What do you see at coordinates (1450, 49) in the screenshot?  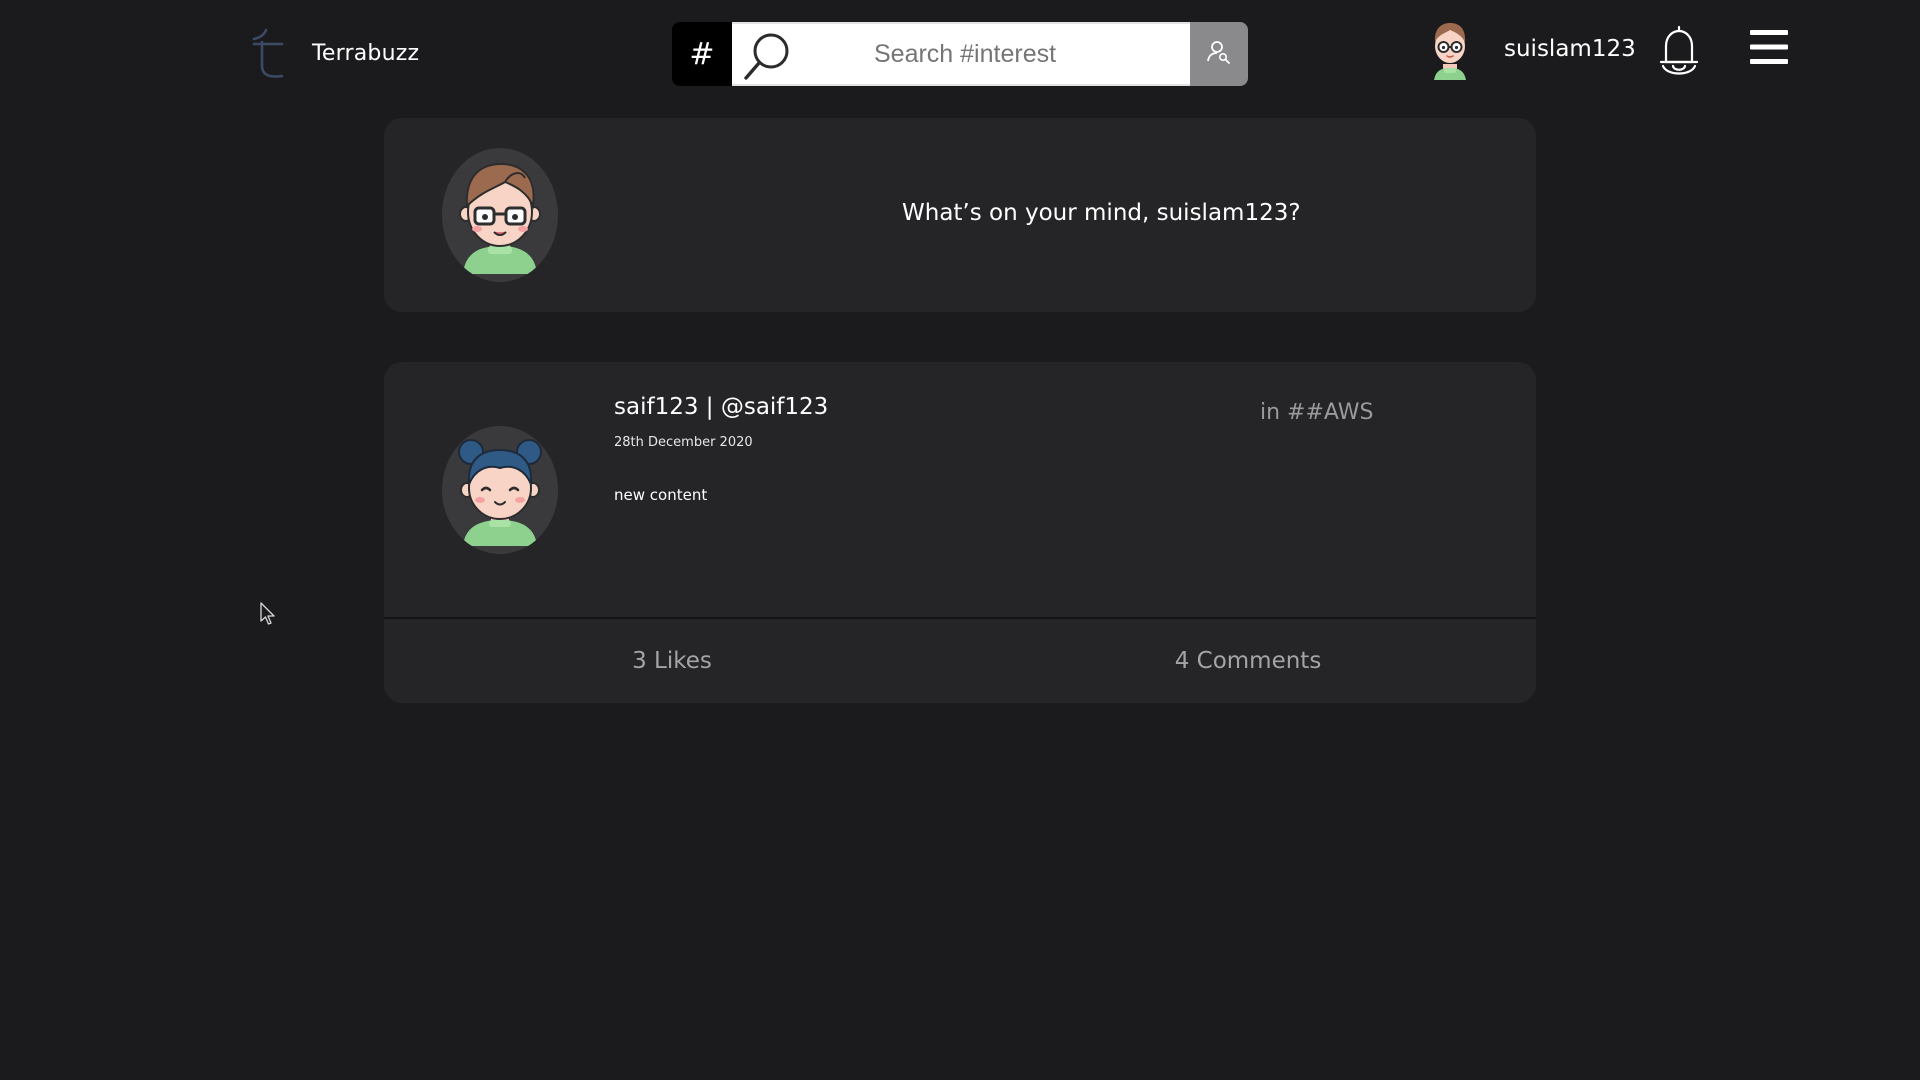 I see `avatar` at bounding box center [1450, 49].